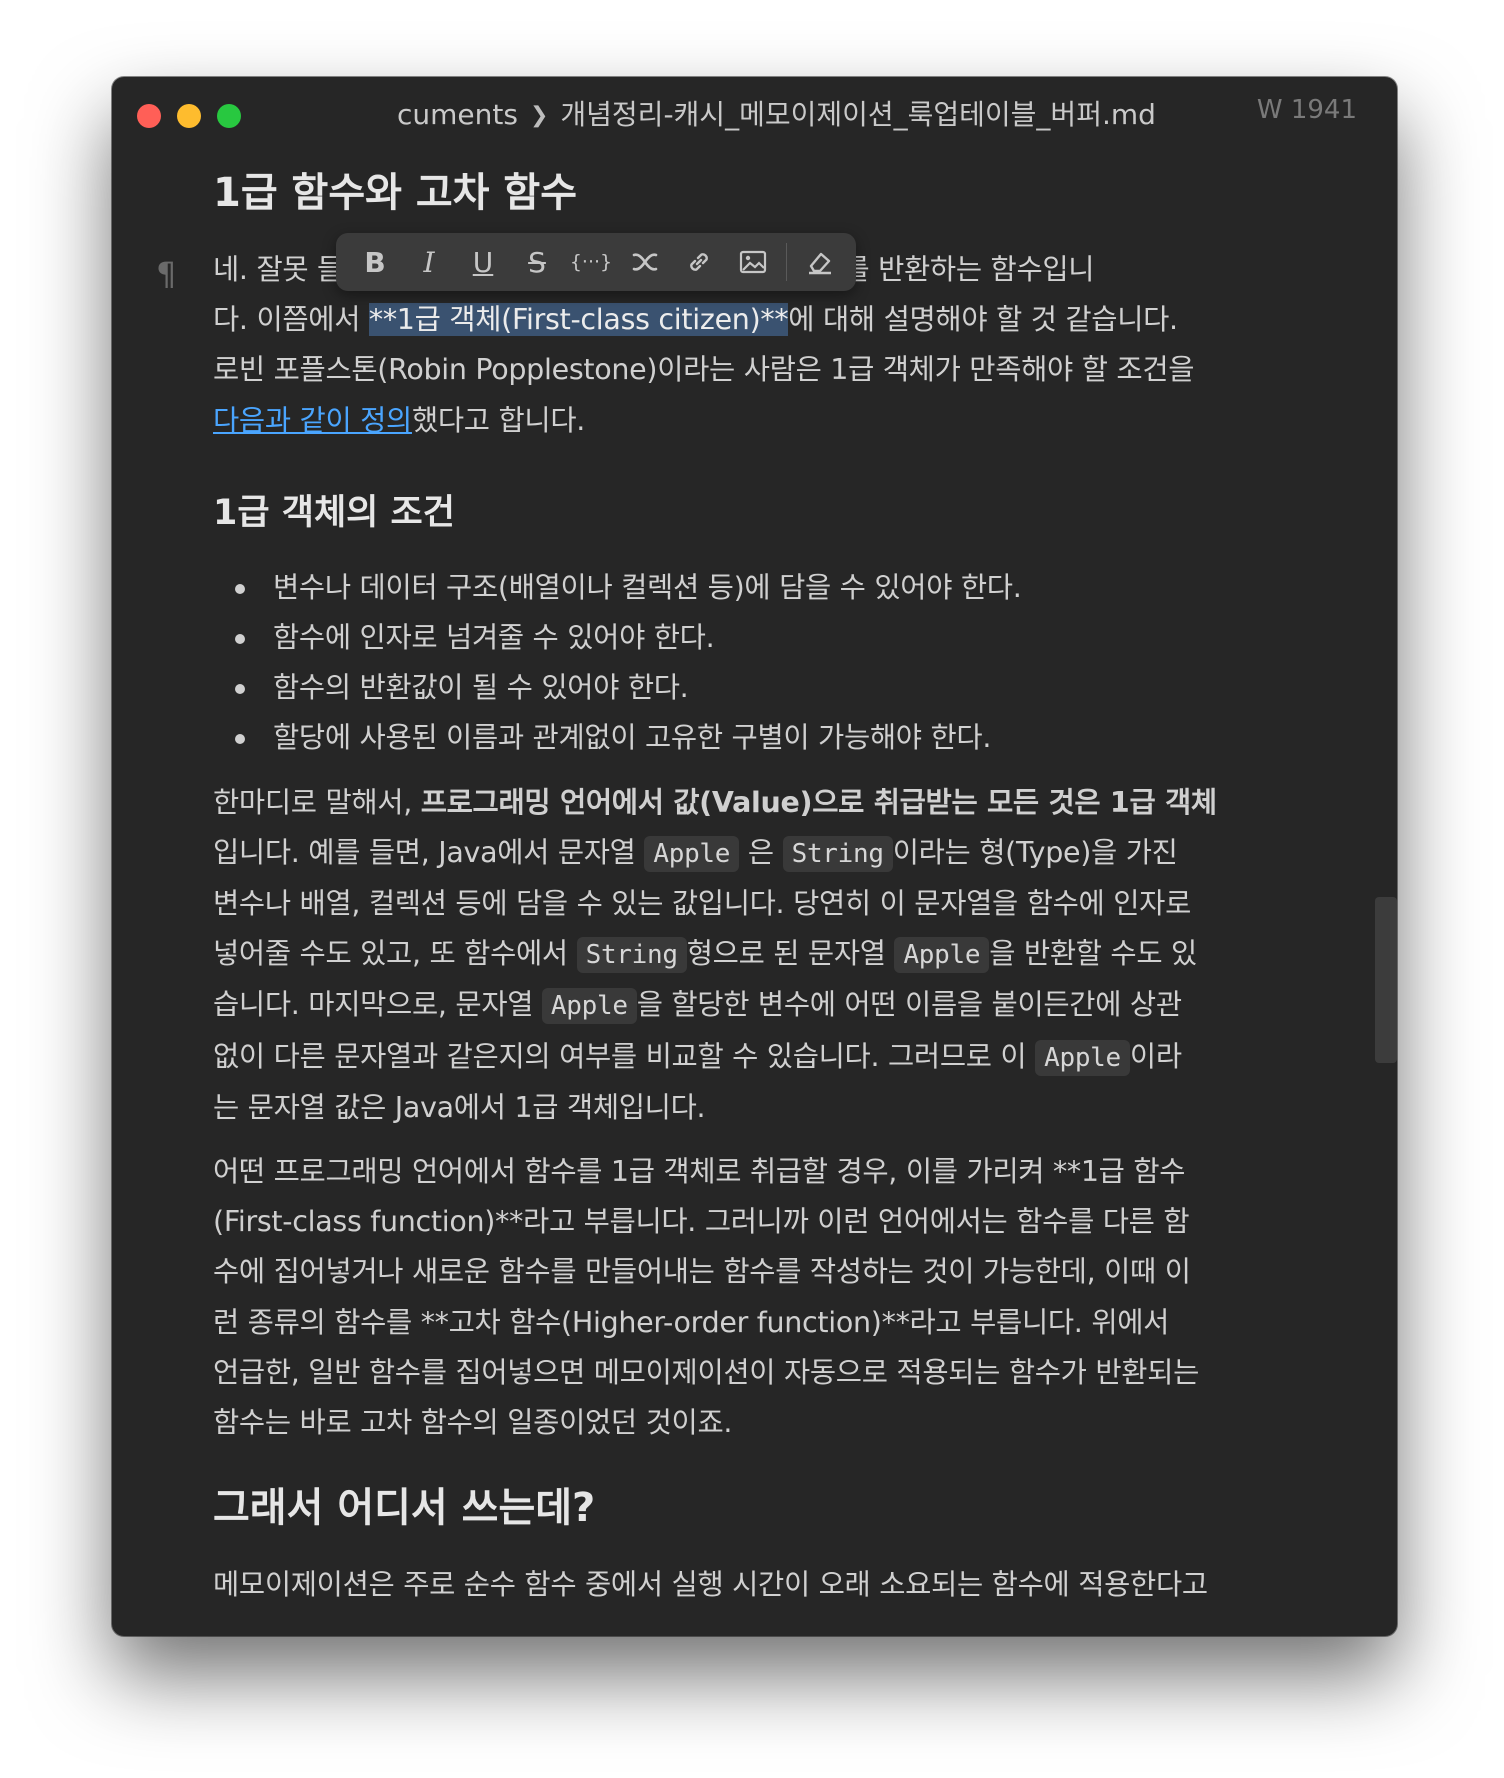  What do you see at coordinates (818, 802) in the screenshot?
I see `bold-text: 프로그래밍 언어에서 값(Value)으로 취급받는 모든 것은 1급 객체` at bounding box center [818, 802].